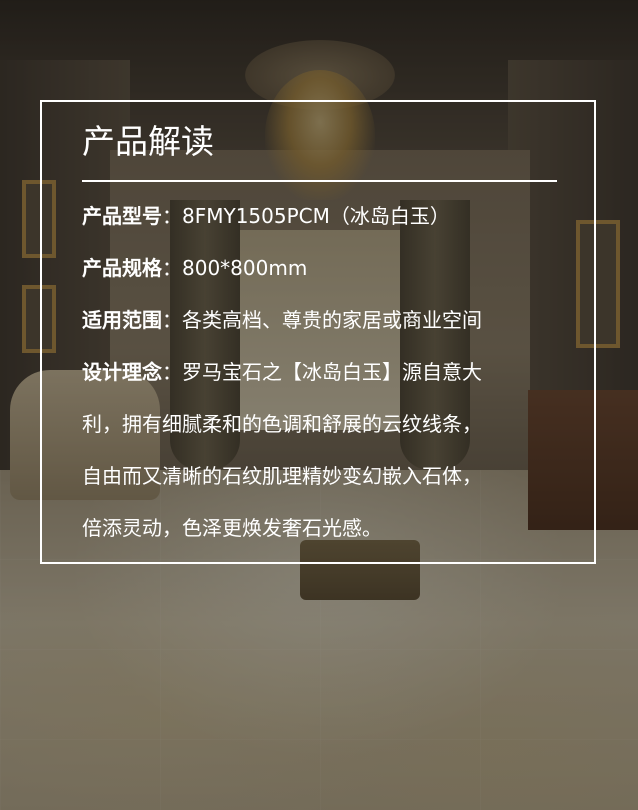 The height and width of the screenshot is (810, 638). I want to click on info-label: 设计理念, so click(122, 372).